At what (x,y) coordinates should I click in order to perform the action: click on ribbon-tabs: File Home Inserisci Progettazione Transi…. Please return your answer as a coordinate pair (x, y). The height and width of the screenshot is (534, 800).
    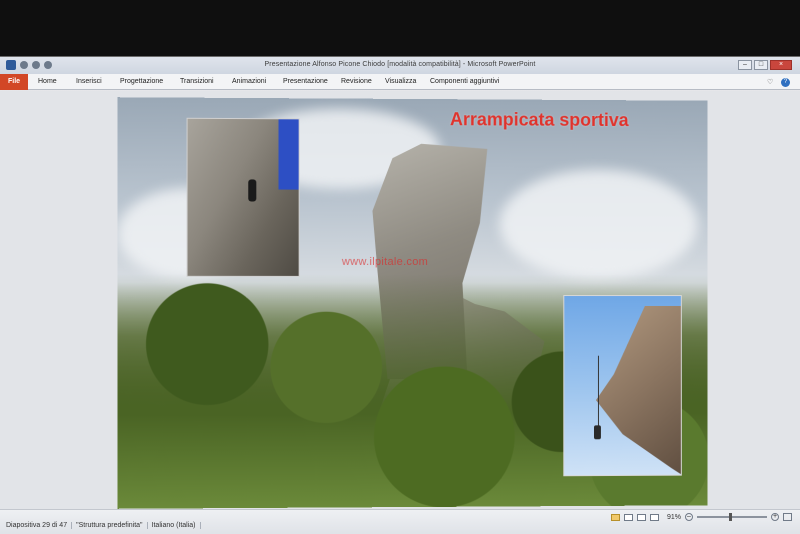
    Looking at the image, I should click on (400, 82).